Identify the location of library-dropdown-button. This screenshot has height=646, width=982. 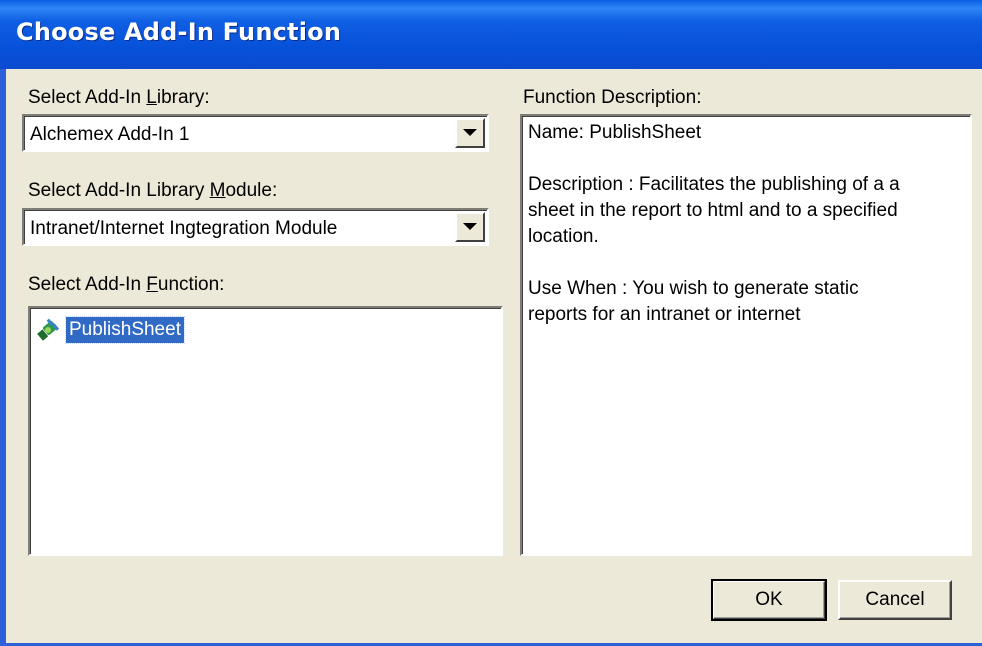
(470, 133).